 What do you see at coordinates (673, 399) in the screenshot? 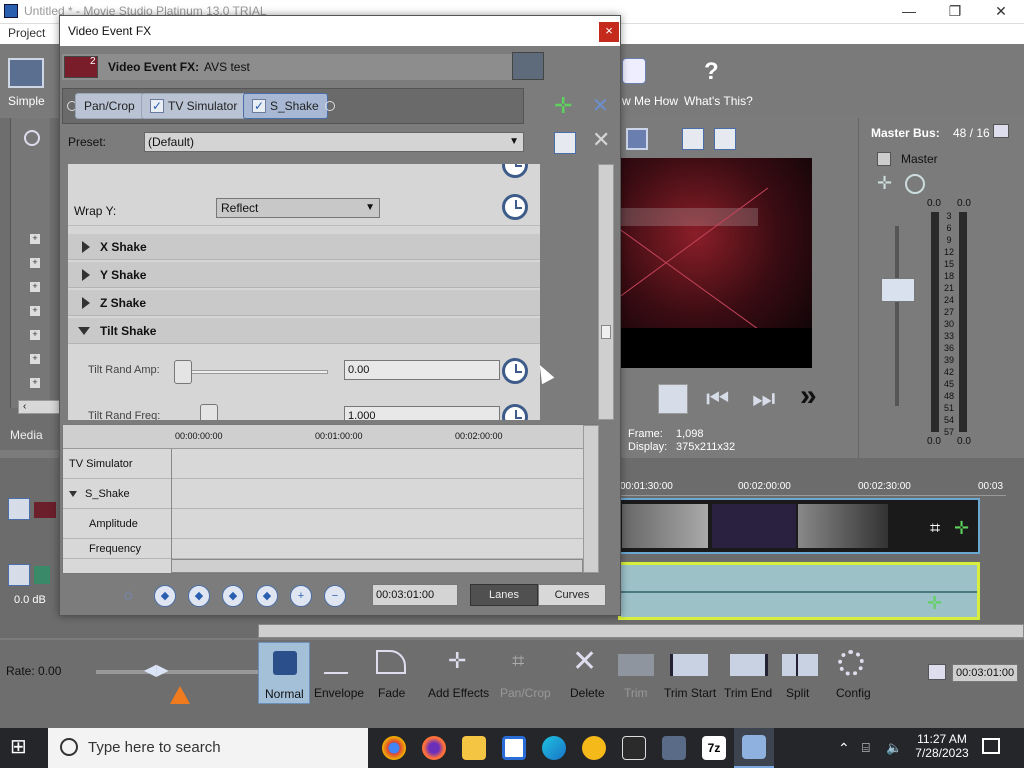
I see `stop-icon` at bounding box center [673, 399].